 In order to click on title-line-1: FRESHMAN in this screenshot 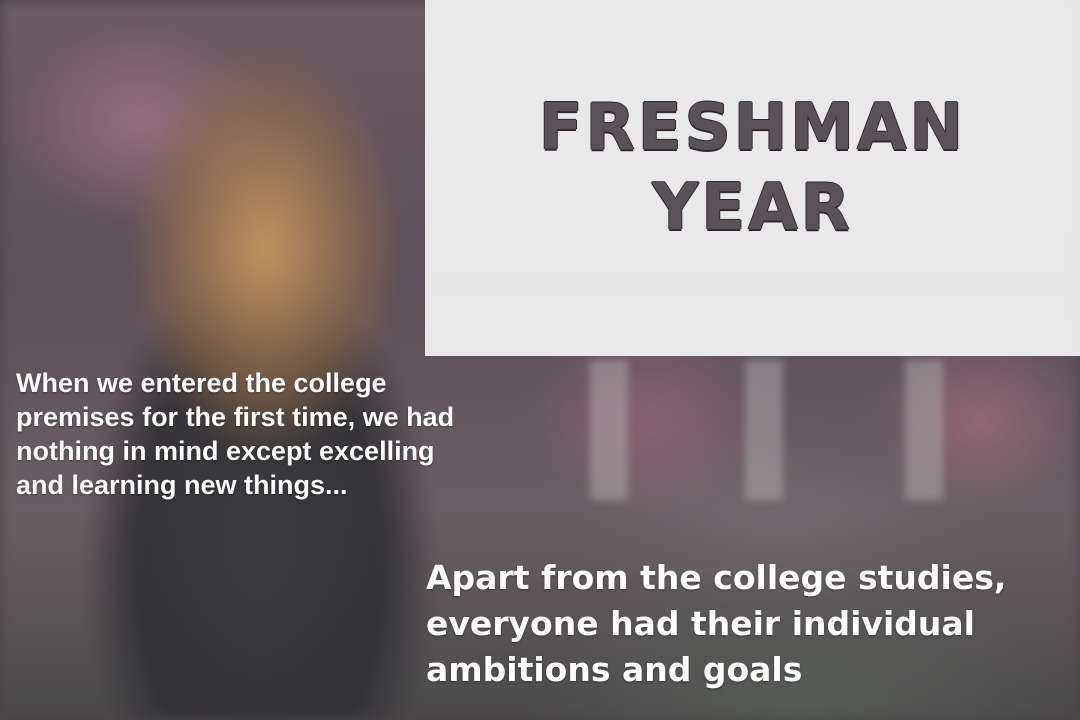, I will do `click(752, 128)`.